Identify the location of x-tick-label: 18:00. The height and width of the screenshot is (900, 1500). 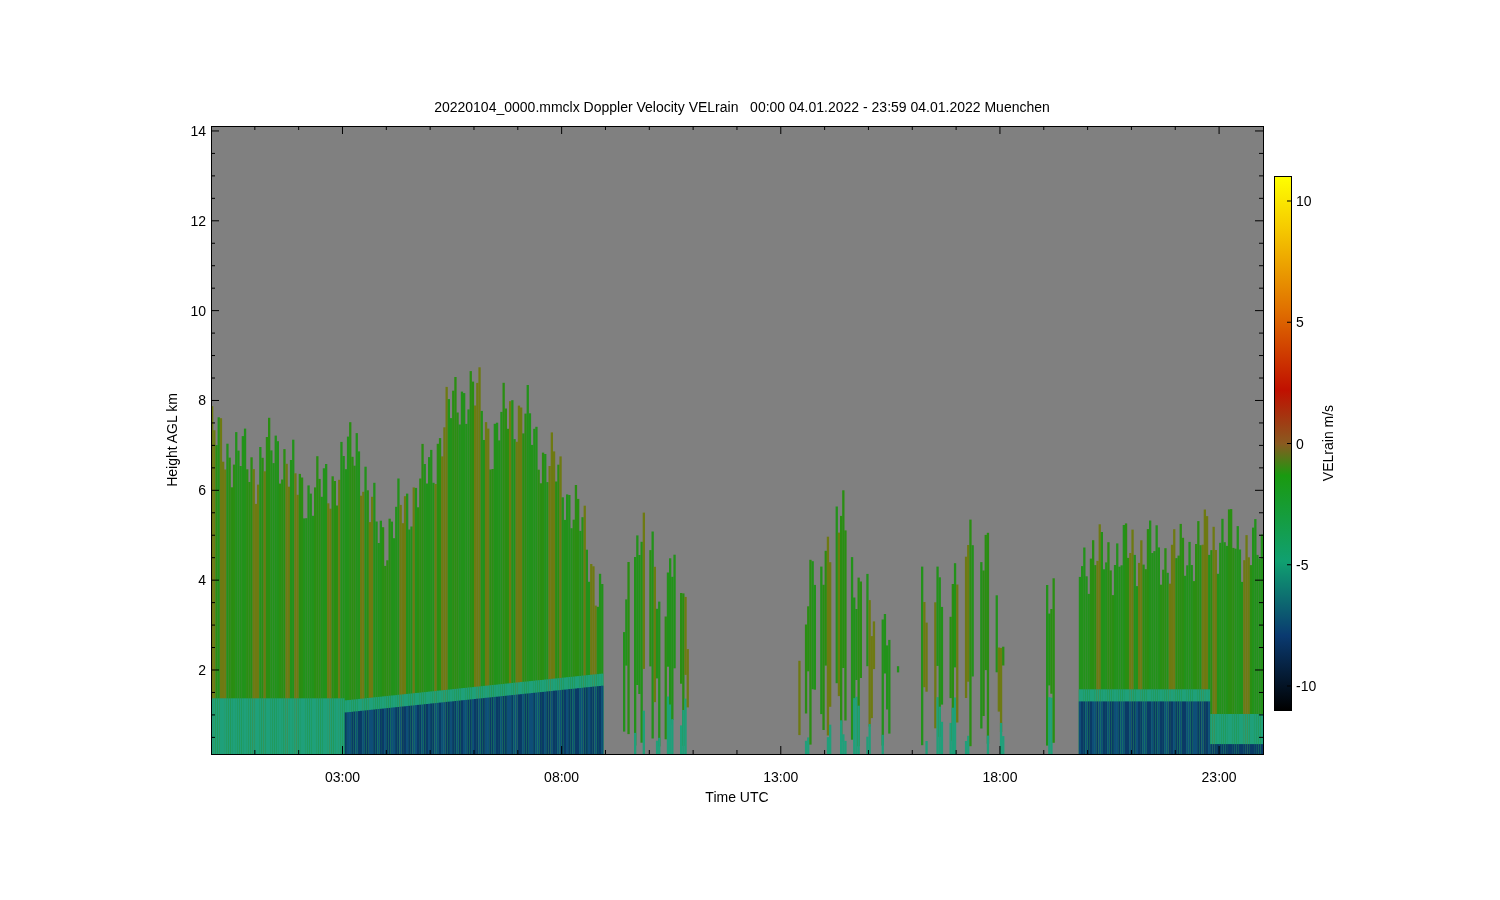
(1000, 777).